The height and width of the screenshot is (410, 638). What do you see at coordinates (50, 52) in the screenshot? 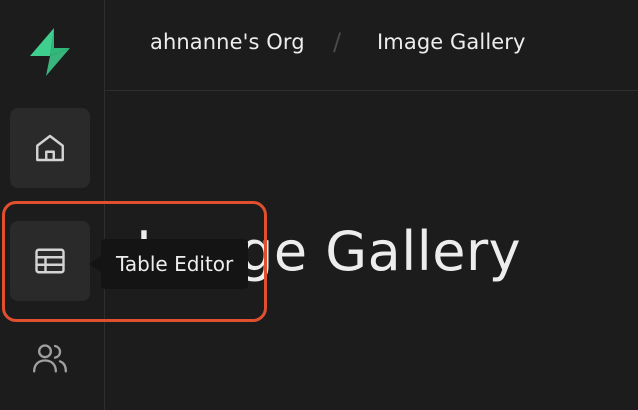
I see `supabase-logo-icon` at bounding box center [50, 52].